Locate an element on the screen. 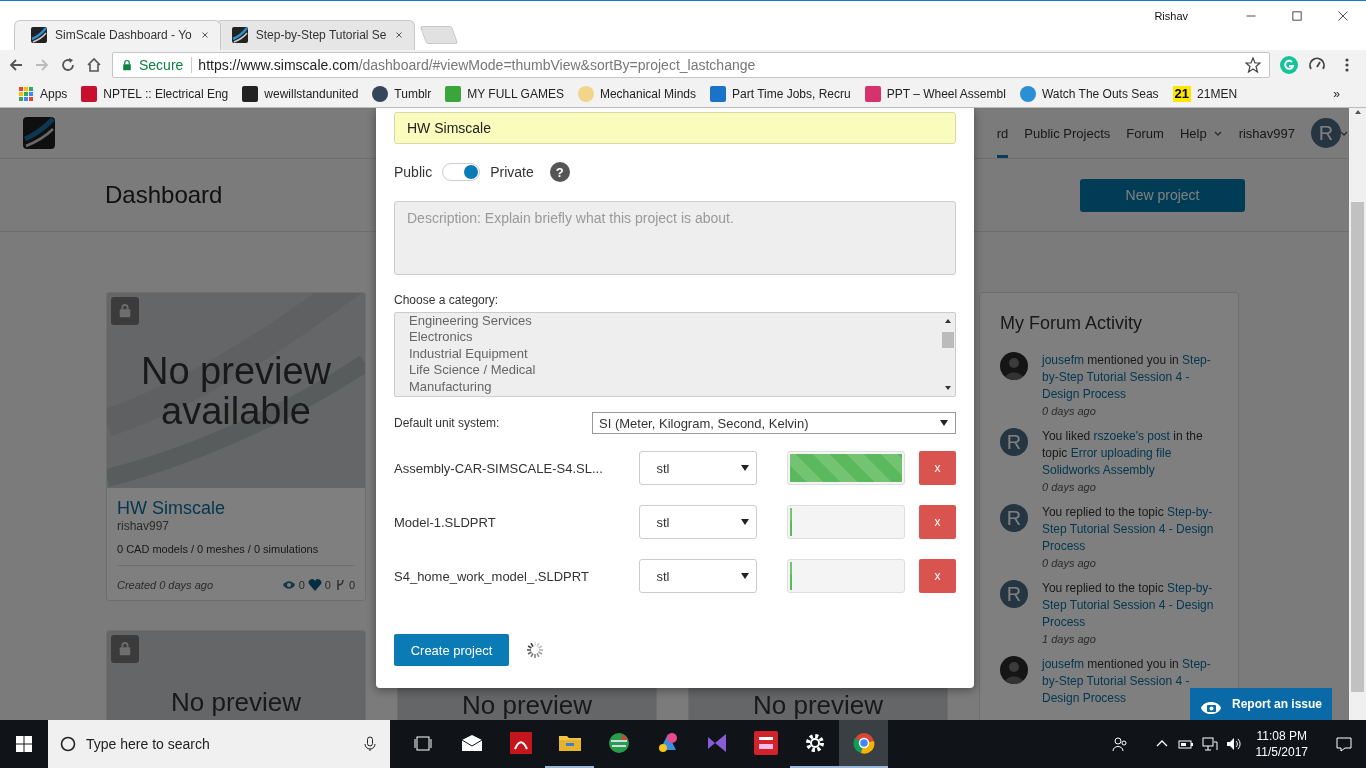  user-name: rishav997 is located at coordinates (1266, 133).